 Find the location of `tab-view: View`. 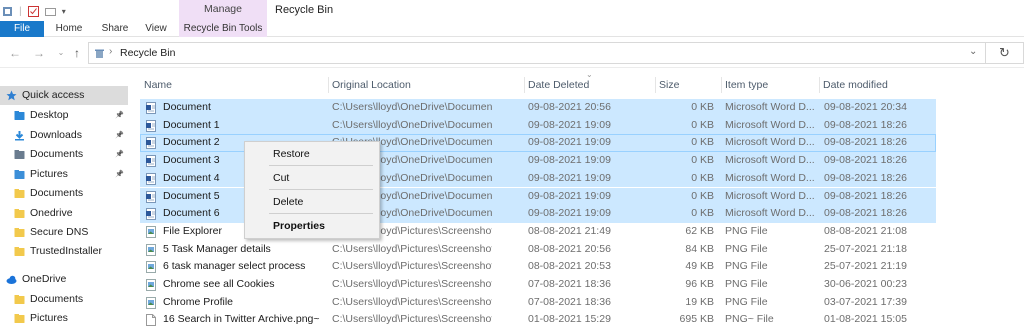

tab-view: View is located at coordinates (156, 29).